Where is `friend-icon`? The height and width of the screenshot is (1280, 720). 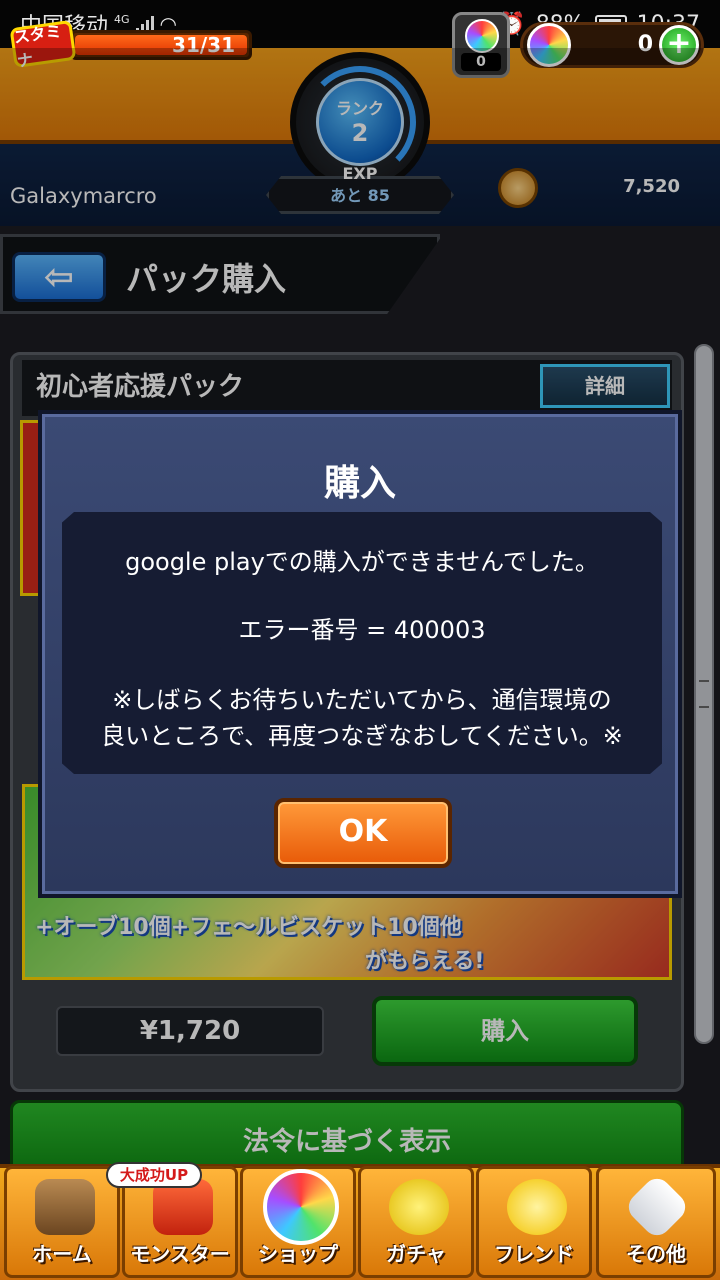 friend-icon is located at coordinates (537, 1207).